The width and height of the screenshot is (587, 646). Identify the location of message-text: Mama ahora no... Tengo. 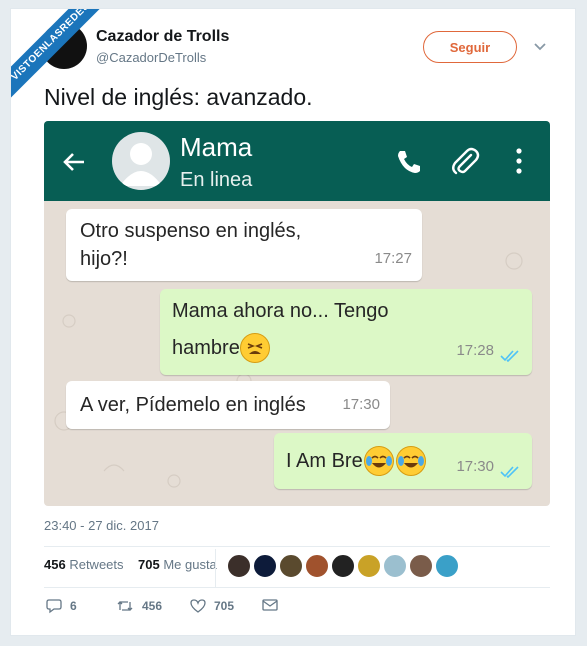
(280, 311).